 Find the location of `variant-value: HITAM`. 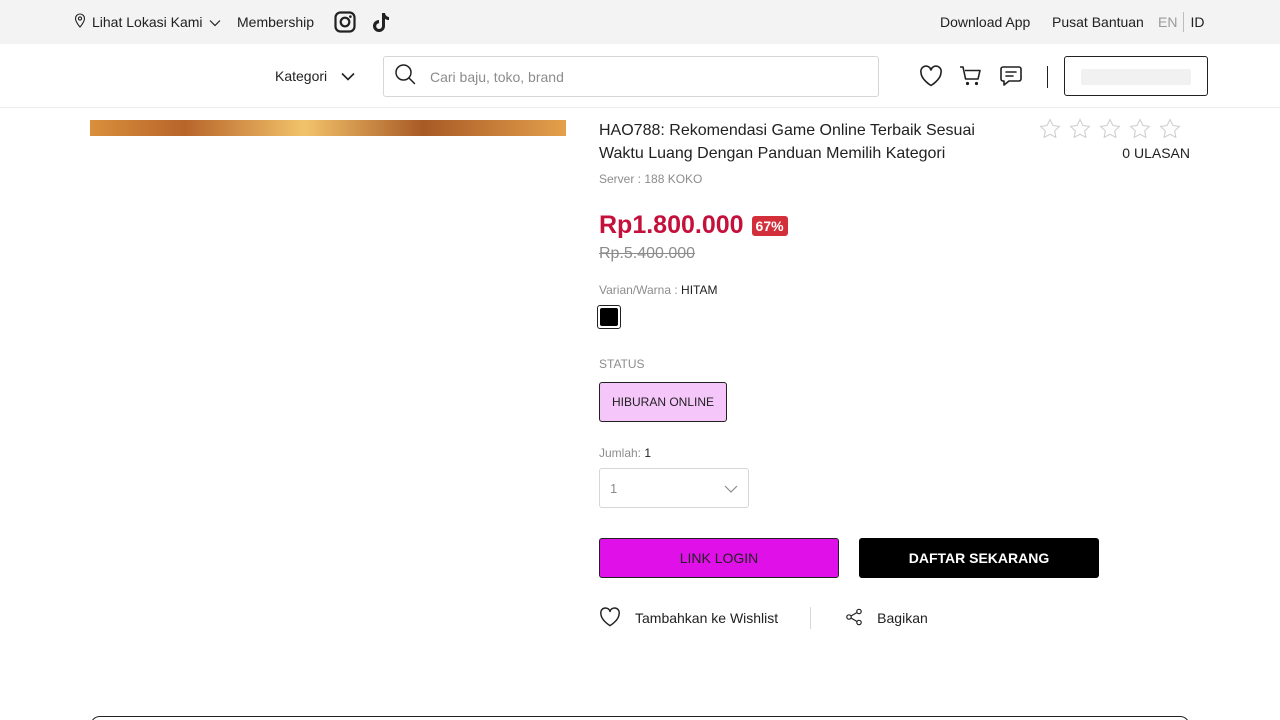

variant-value: HITAM is located at coordinates (699, 290).